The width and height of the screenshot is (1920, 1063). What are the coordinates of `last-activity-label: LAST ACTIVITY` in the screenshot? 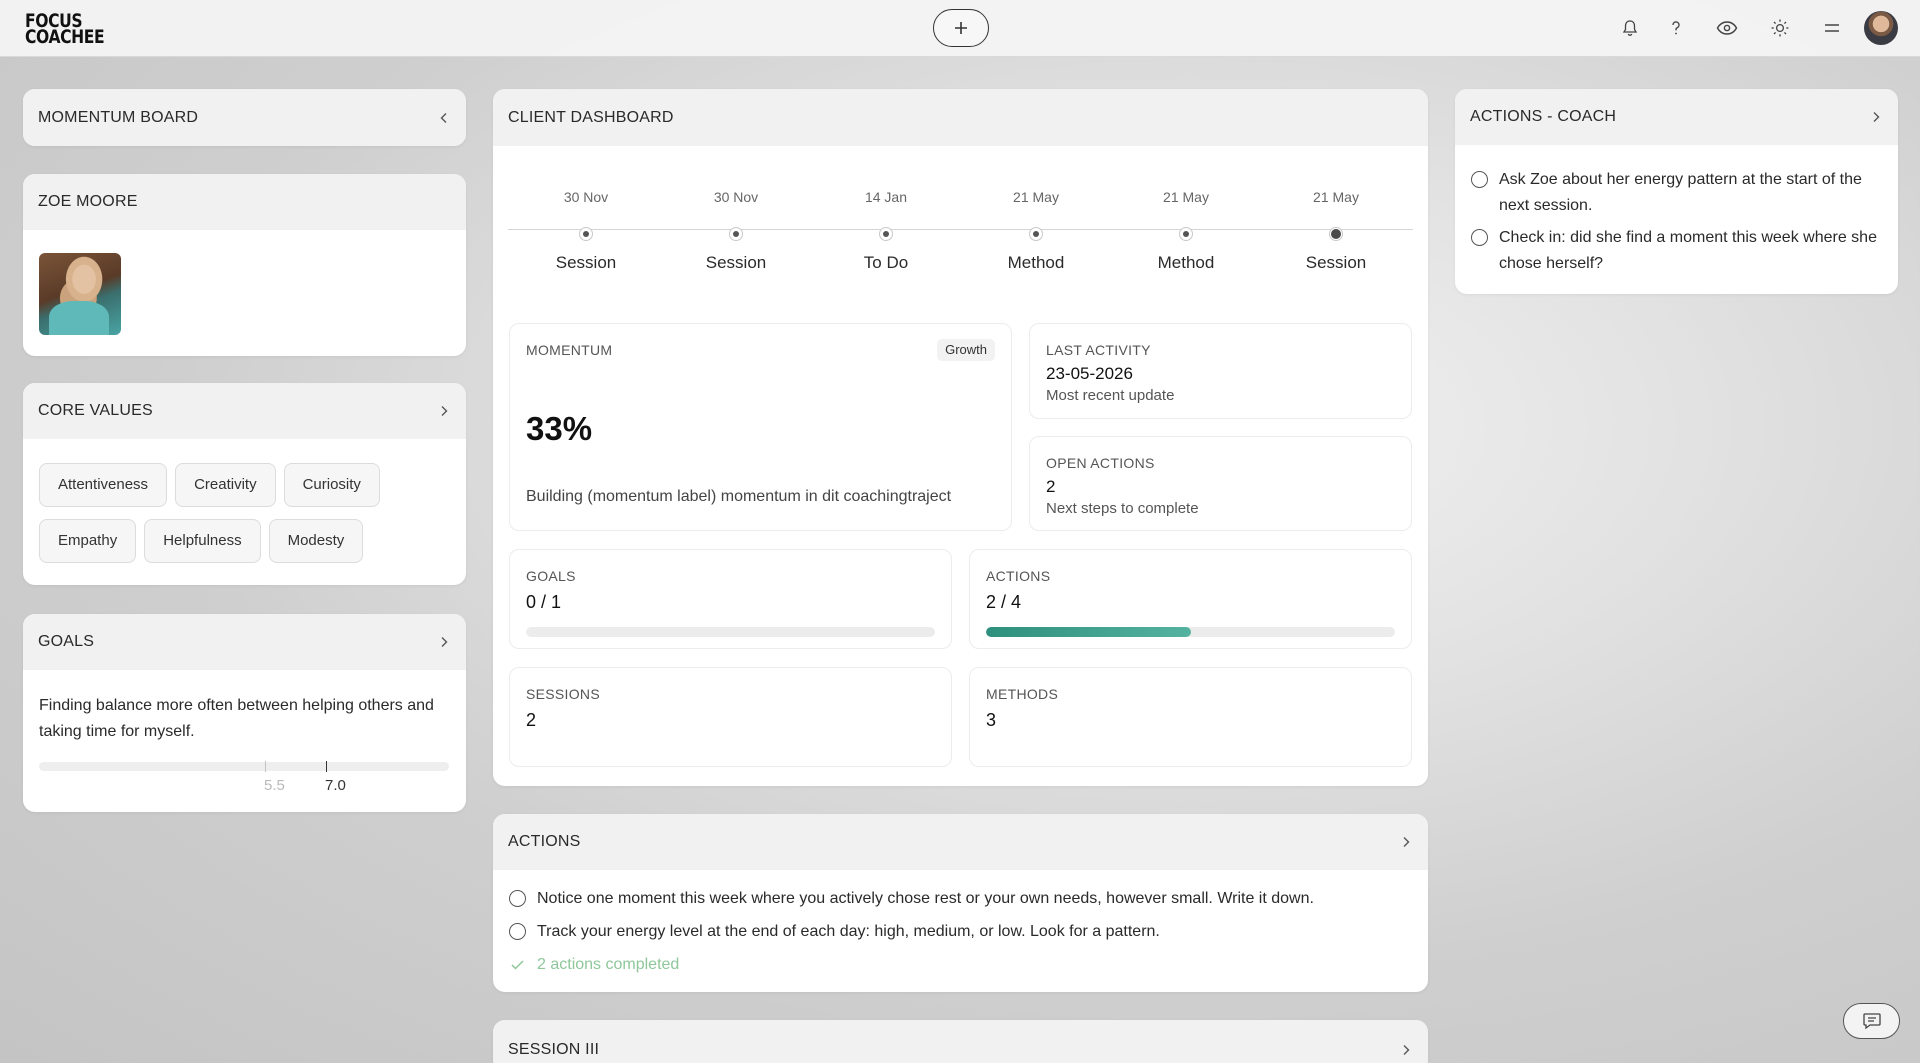 It's located at (1098, 350).